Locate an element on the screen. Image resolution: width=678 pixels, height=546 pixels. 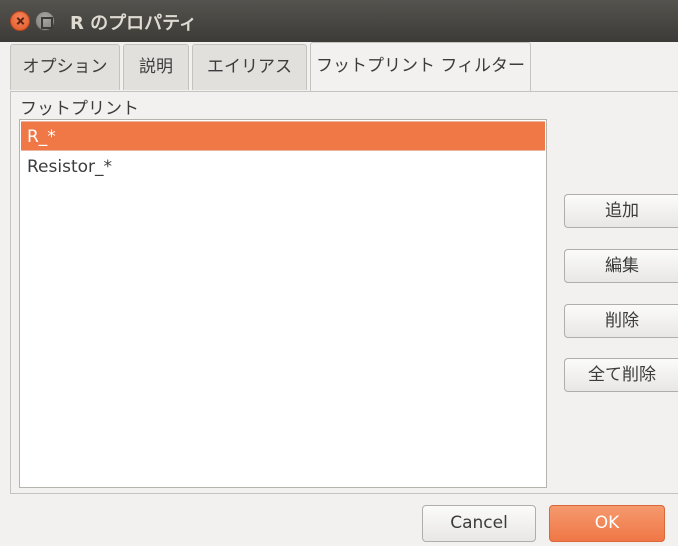
footprint-list-label: フットプリント is located at coordinates (79, 109).